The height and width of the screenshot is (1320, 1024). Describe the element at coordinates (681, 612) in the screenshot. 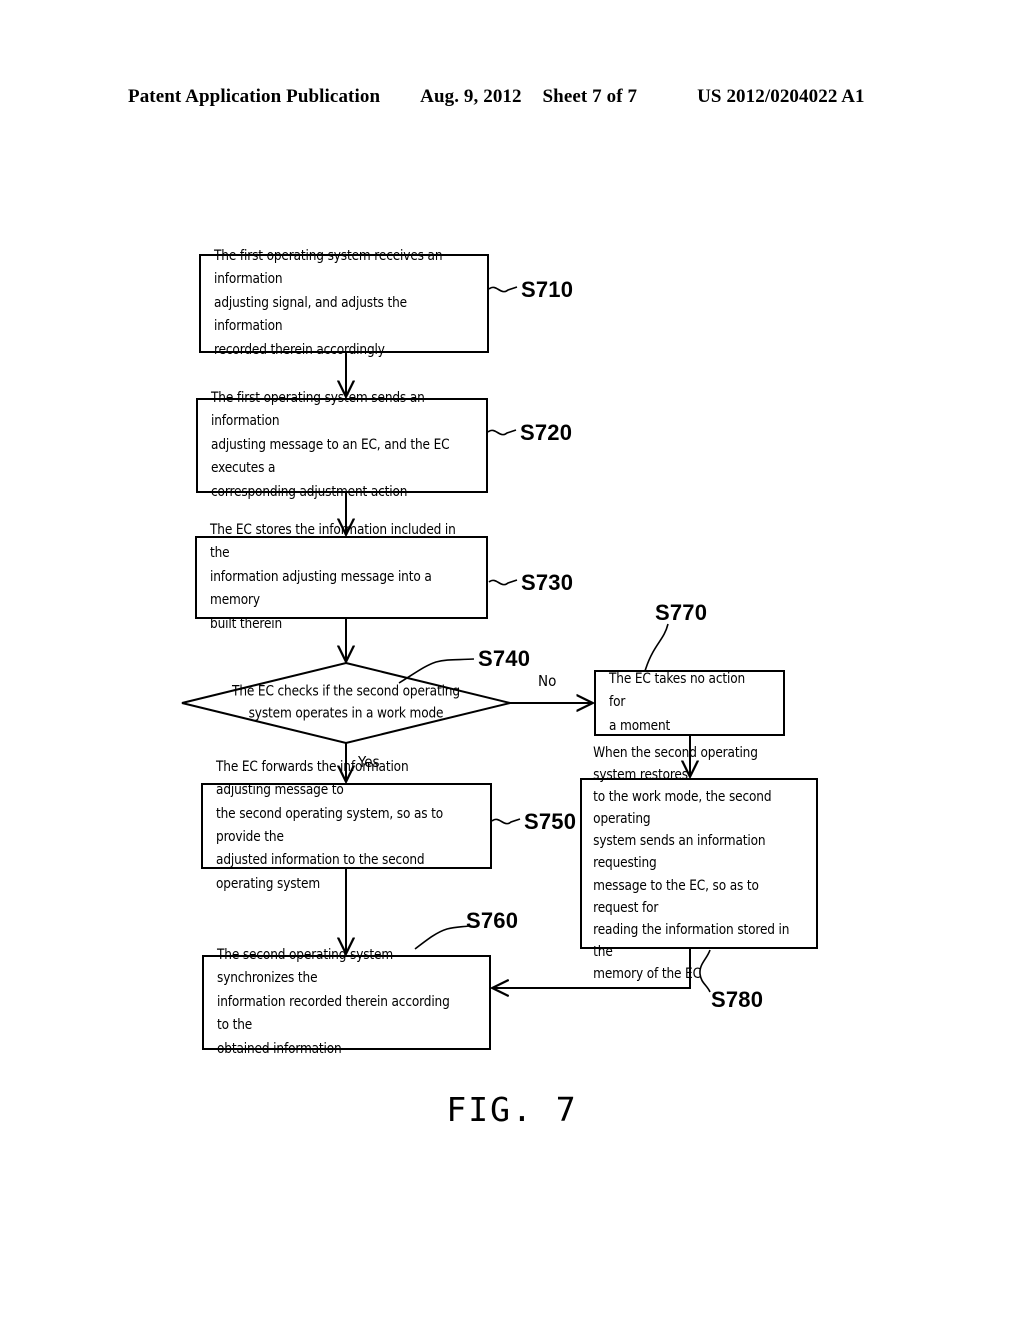

I see `step-tag-s770: S770` at that location.